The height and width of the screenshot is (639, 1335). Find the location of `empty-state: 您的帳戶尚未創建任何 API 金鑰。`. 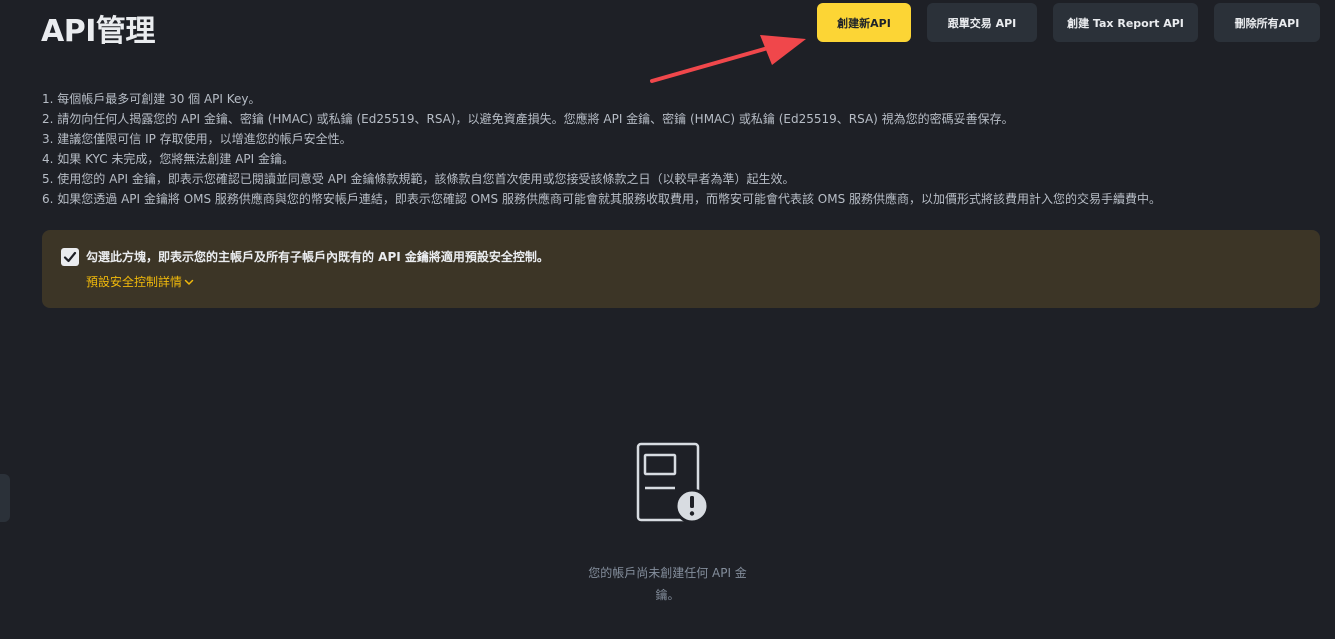

empty-state: 您的帳戶尚未創建任何 API 金鑰。 is located at coordinates (667, 523).